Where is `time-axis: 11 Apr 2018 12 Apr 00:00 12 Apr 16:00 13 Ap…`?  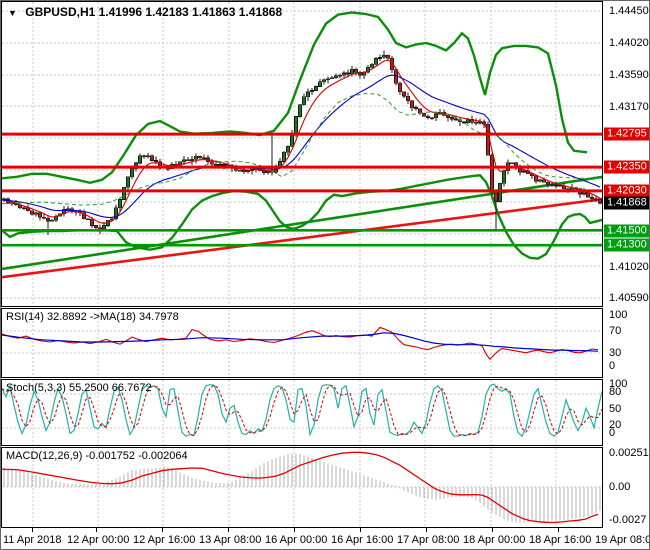 time-axis: 11 Apr 2018 12 Apr 00:00 12 Apr 16:00 13 Ap… is located at coordinates (325, 538).